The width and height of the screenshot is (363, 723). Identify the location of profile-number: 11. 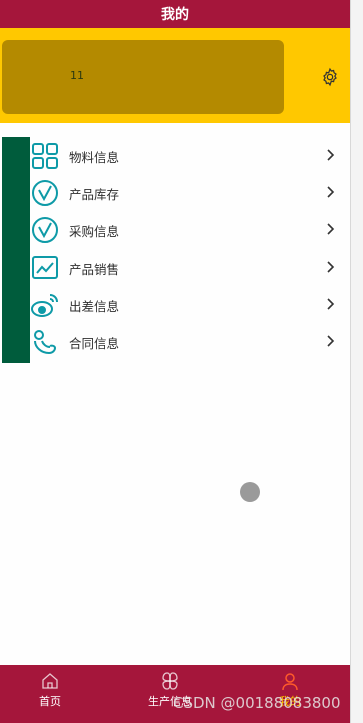
(77, 75).